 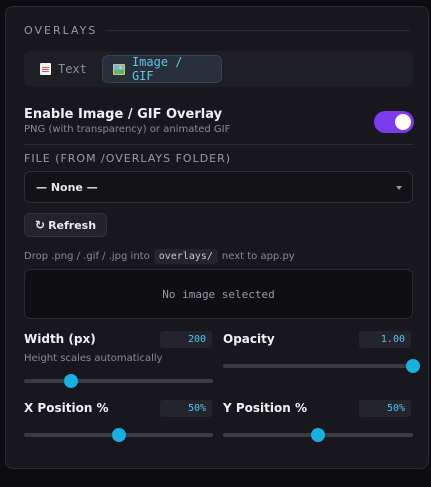 What do you see at coordinates (87, 256) in the screenshot?
I see `hint-before: Drop .png / .gif / .jpg into` at bounding box center [87, 256].